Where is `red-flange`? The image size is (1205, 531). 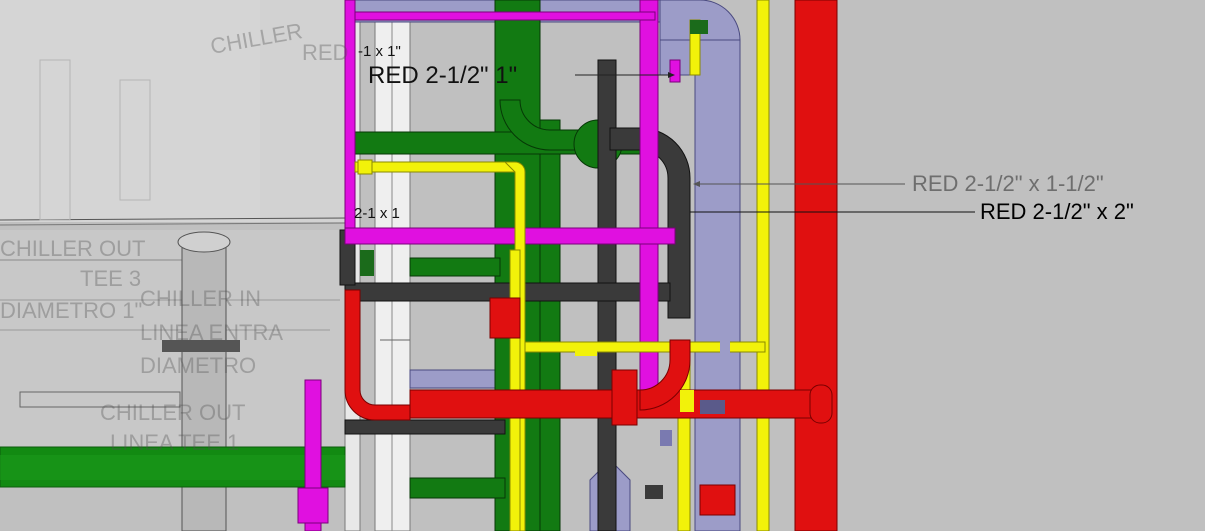 red-flange is located at coordinates (624, 397).